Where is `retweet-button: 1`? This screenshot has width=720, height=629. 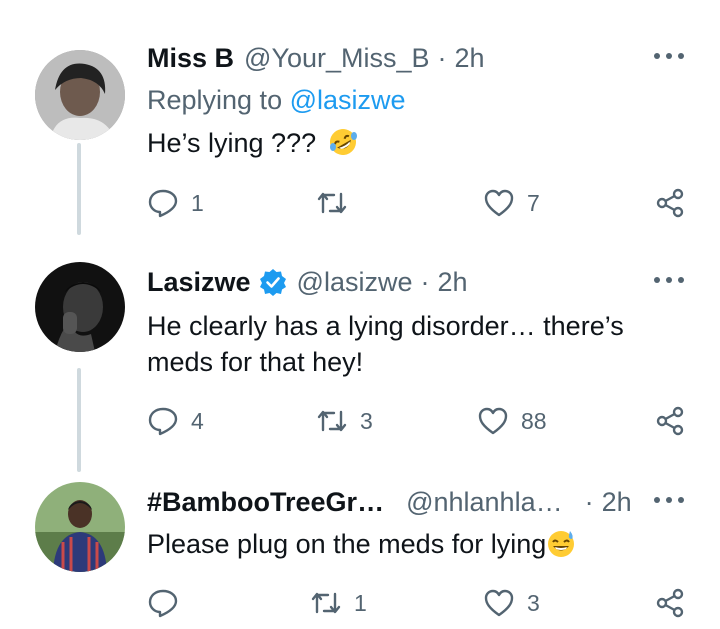 retweet-button: 1 is located at coordinates (338, 603).